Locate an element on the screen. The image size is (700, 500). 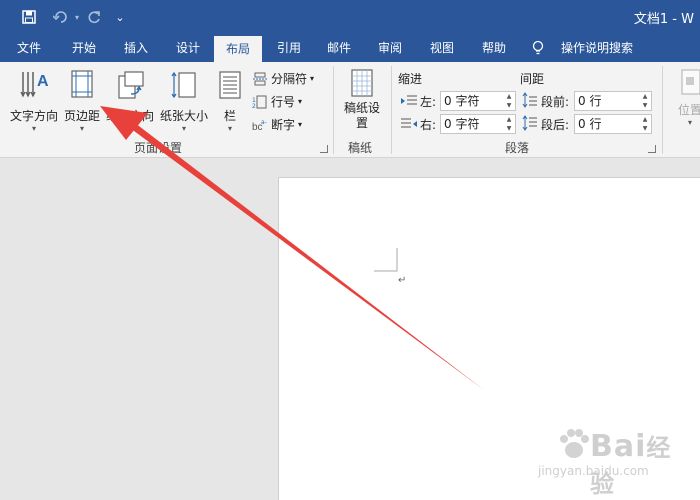
customize-toolbar-icon: ⌄ is located at coordinates (120, 17).